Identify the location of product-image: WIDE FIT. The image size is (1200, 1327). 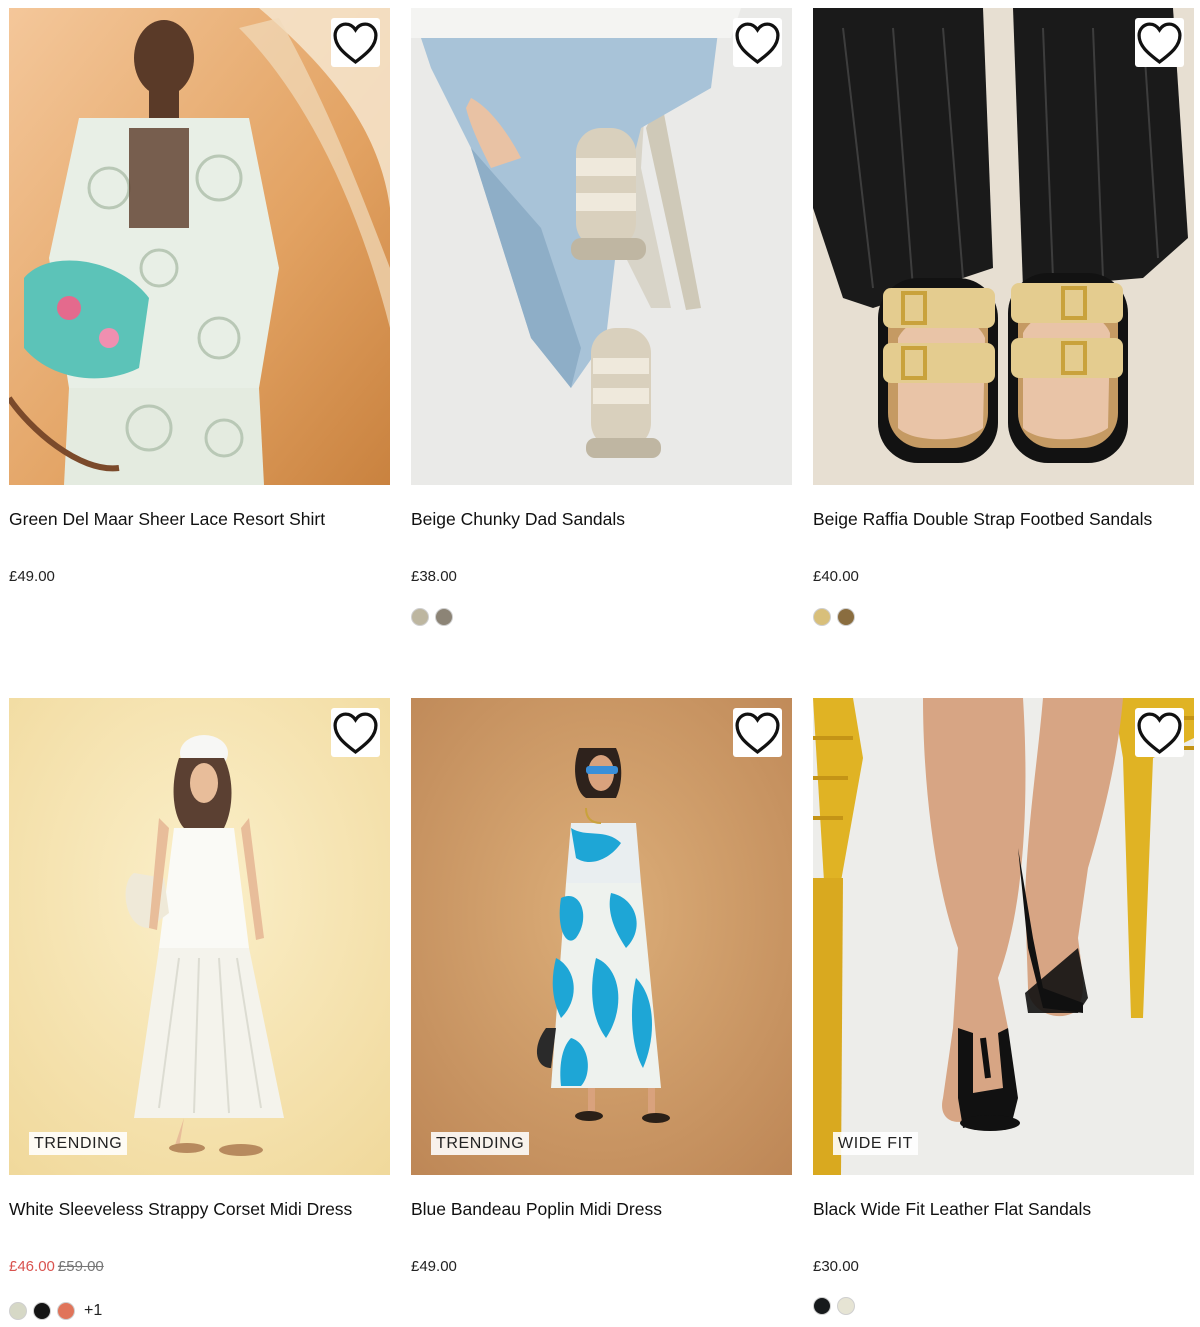
(1003, 936).